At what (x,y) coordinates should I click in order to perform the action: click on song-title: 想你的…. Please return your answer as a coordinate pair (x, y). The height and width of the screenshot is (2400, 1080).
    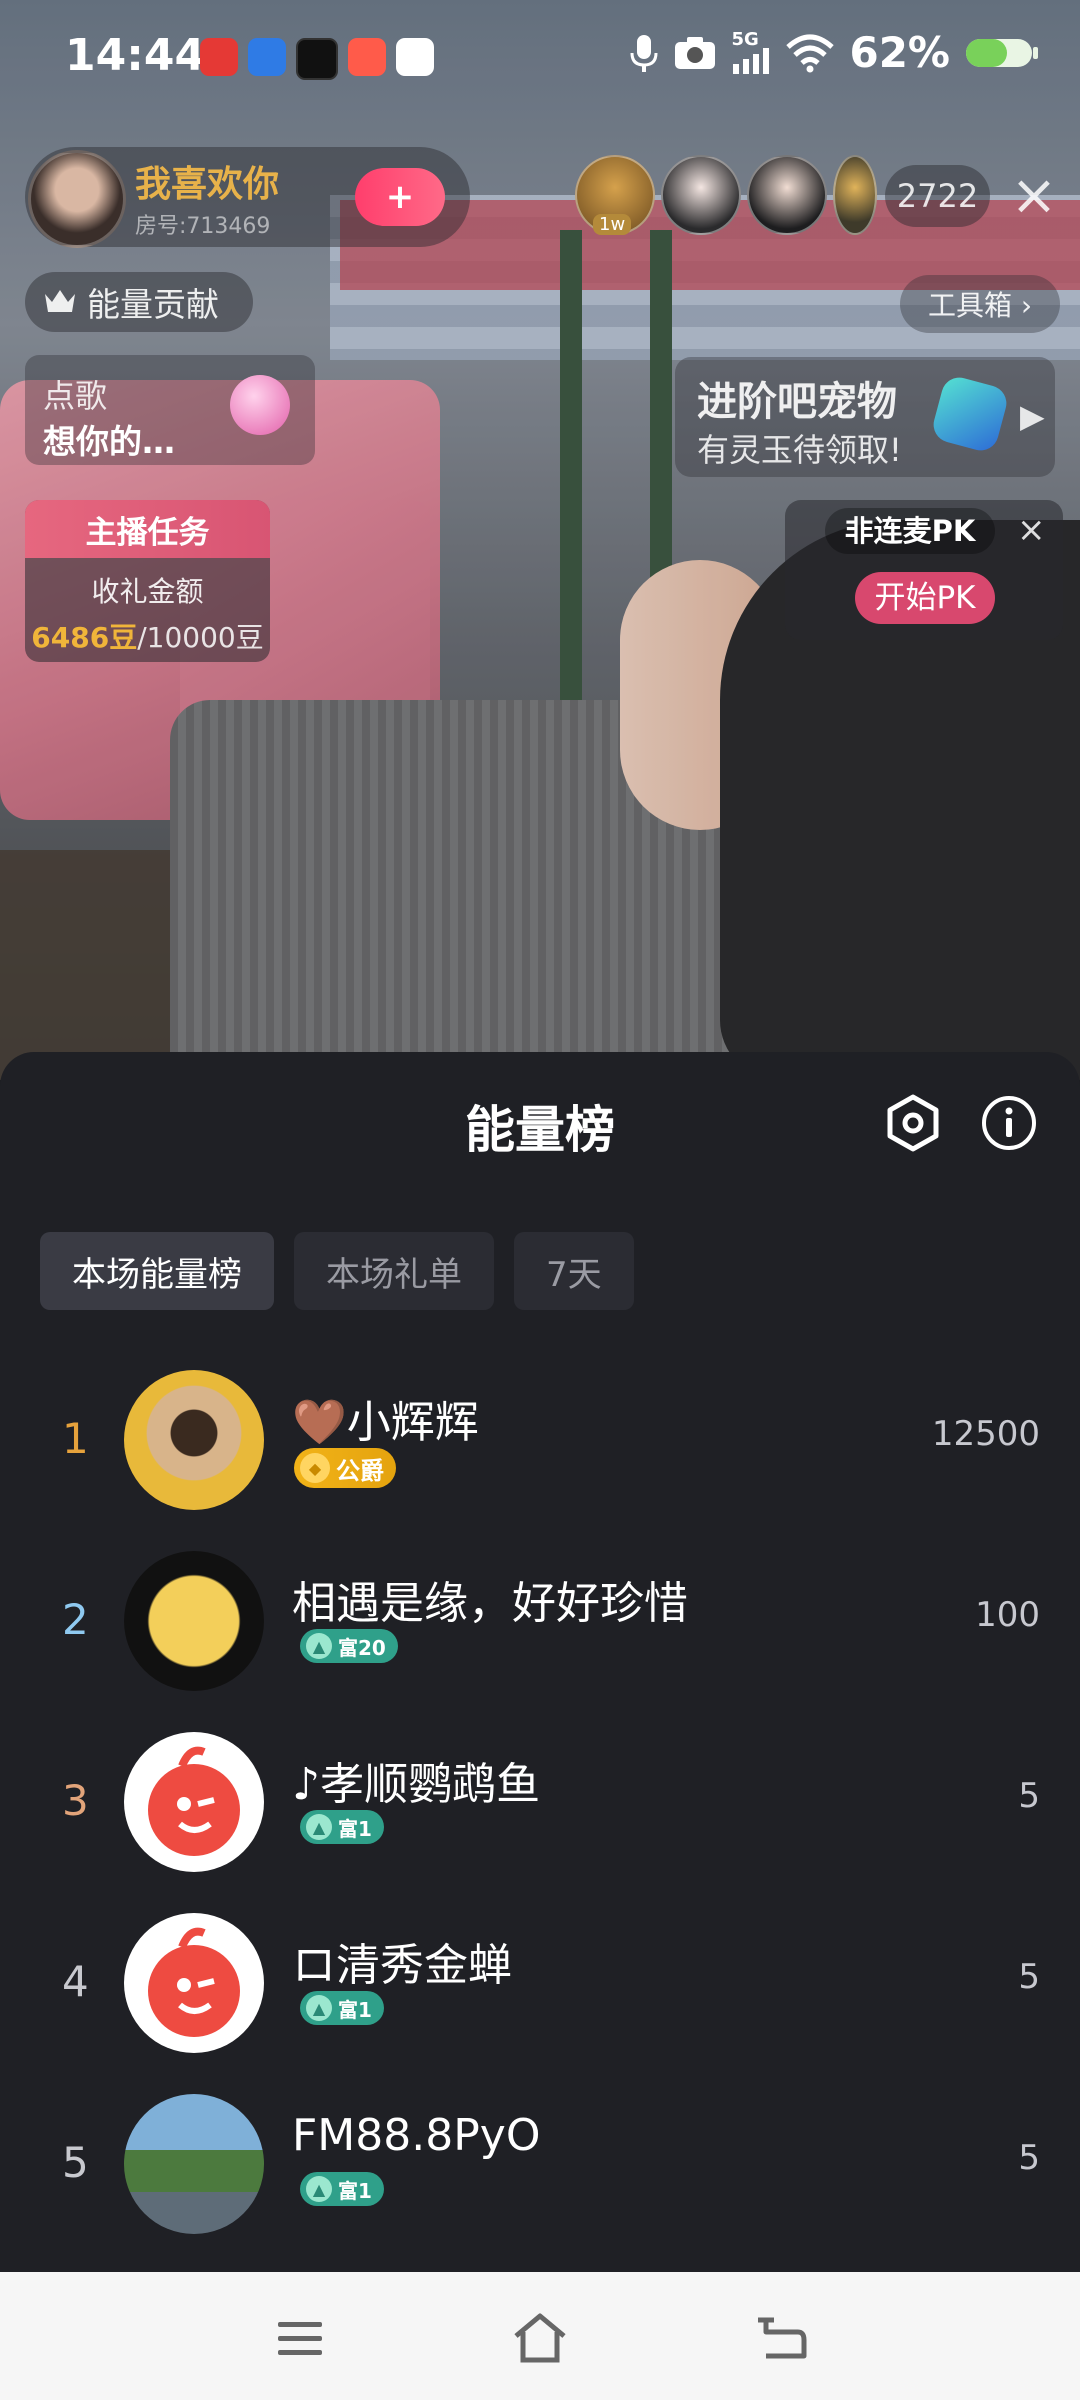
    Looking at the image, I should click on (109, 441).